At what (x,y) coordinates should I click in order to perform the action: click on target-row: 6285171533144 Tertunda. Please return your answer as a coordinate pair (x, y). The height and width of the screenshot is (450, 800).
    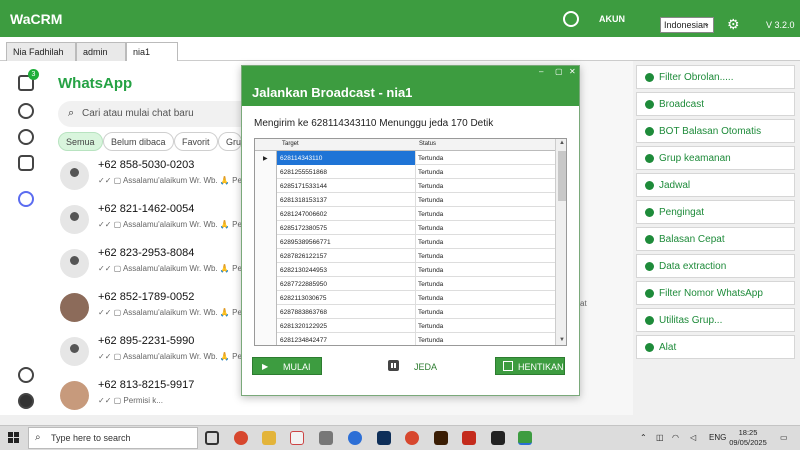
    Looking at the image, I should click on (416, 186).